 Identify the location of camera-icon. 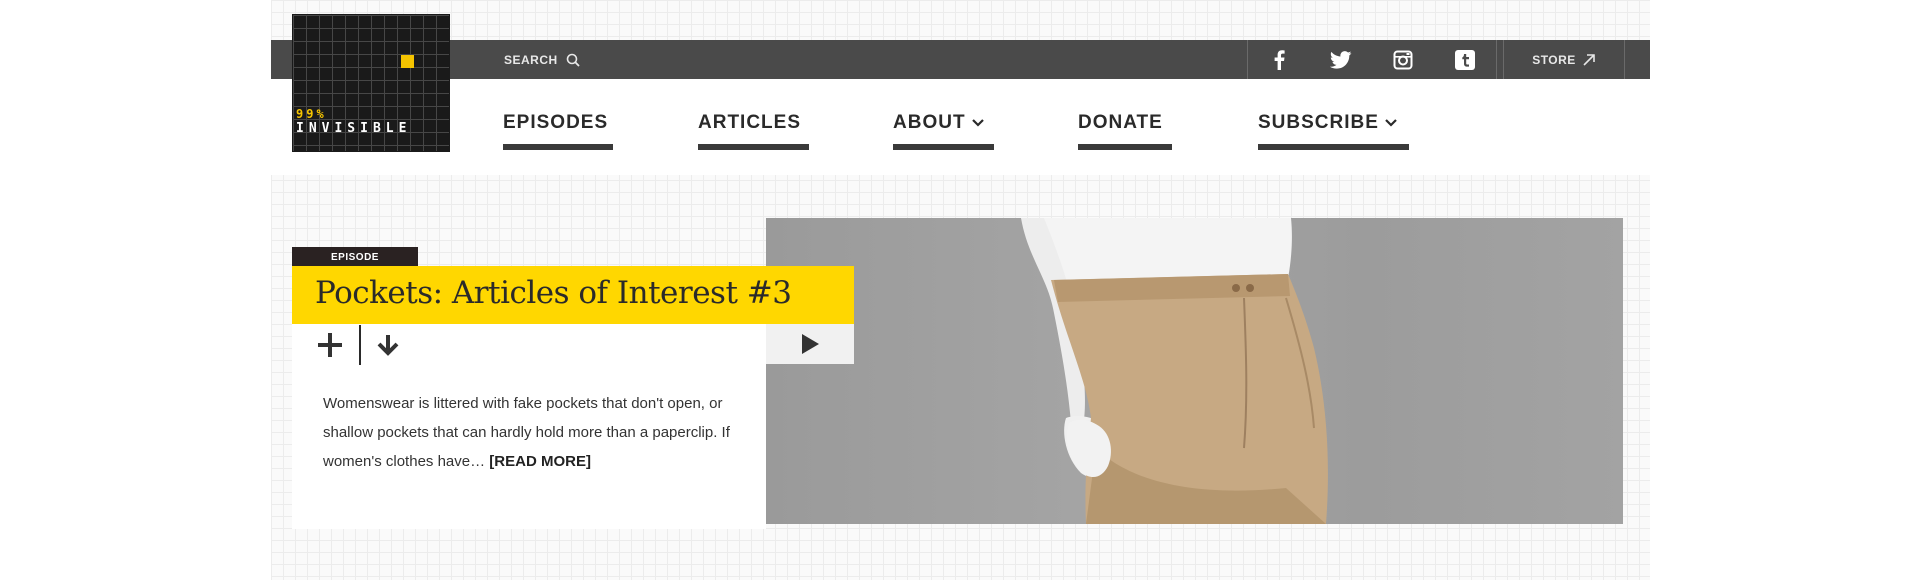
(1403, 59).